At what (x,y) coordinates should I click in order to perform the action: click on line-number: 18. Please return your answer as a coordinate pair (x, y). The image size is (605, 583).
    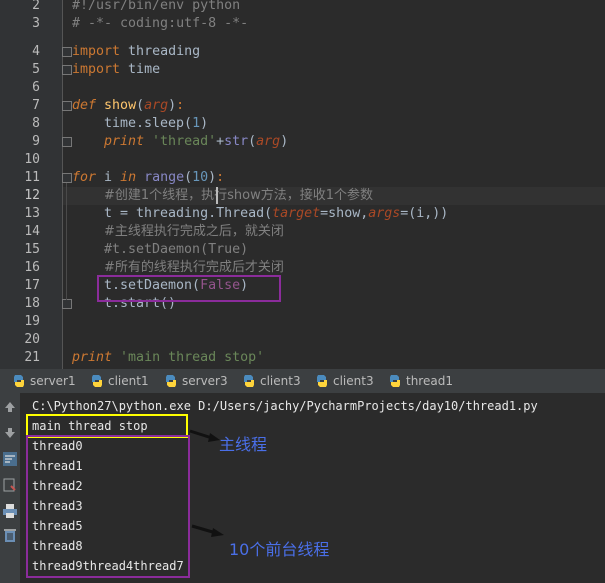
    Looking at the image, I should click on (32, 303).